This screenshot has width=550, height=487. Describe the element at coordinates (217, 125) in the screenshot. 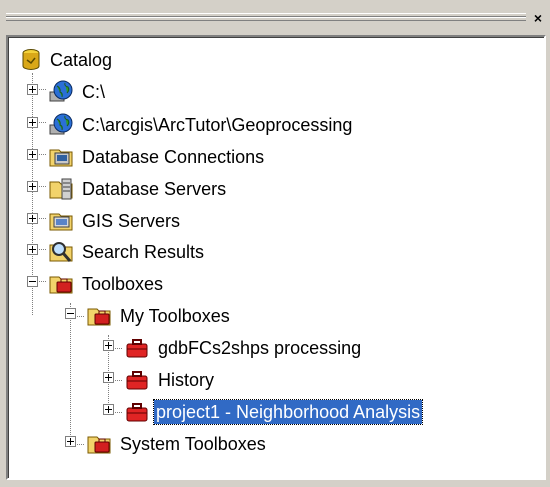

I see `tree-node-label: C:\arcgis\ArcTutor\Geoprocessing` at that location.